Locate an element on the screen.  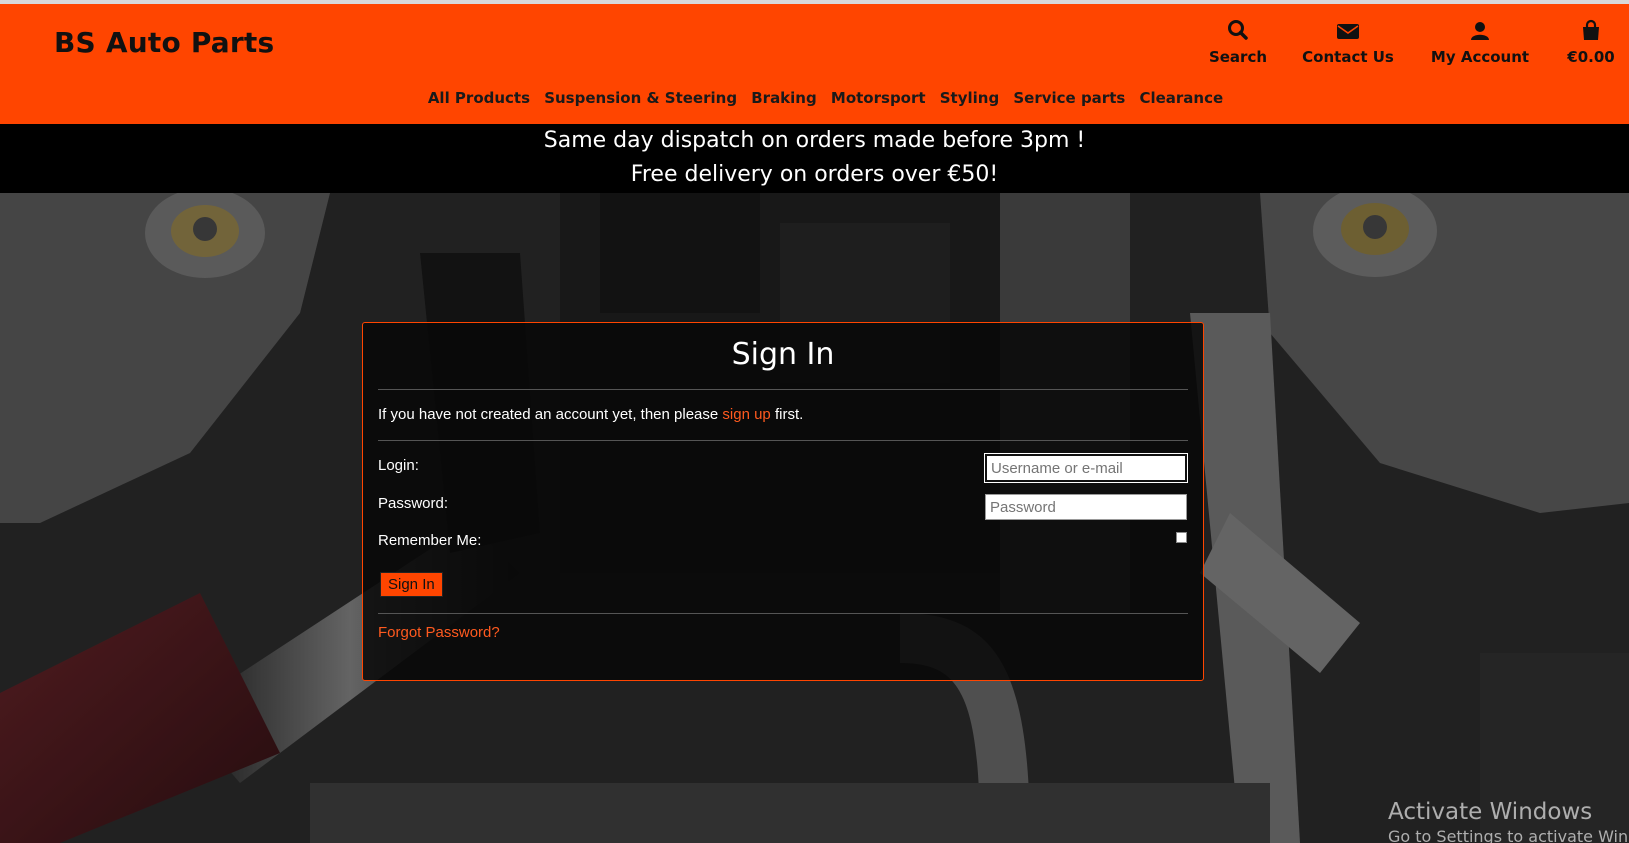
cart-total-label: €0.00 is located at coordinates (1591, 57).